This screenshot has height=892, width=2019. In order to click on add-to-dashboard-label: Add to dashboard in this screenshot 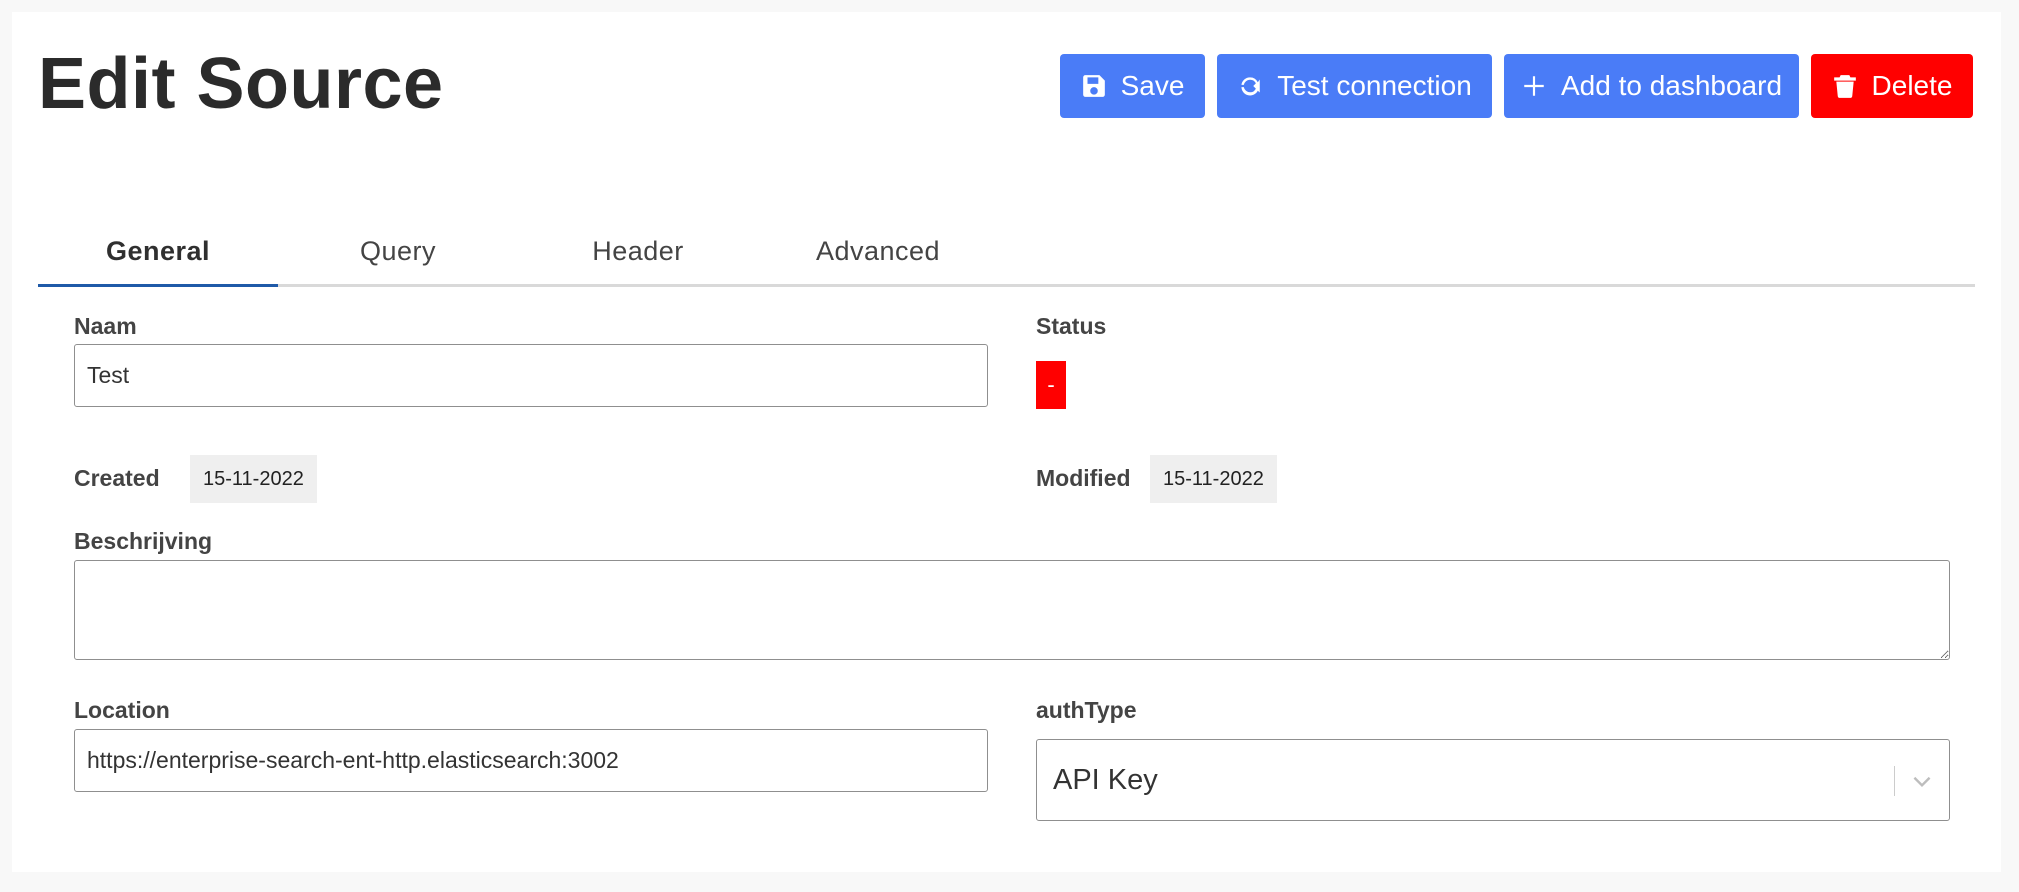, I will do `click(1671, 85)`.